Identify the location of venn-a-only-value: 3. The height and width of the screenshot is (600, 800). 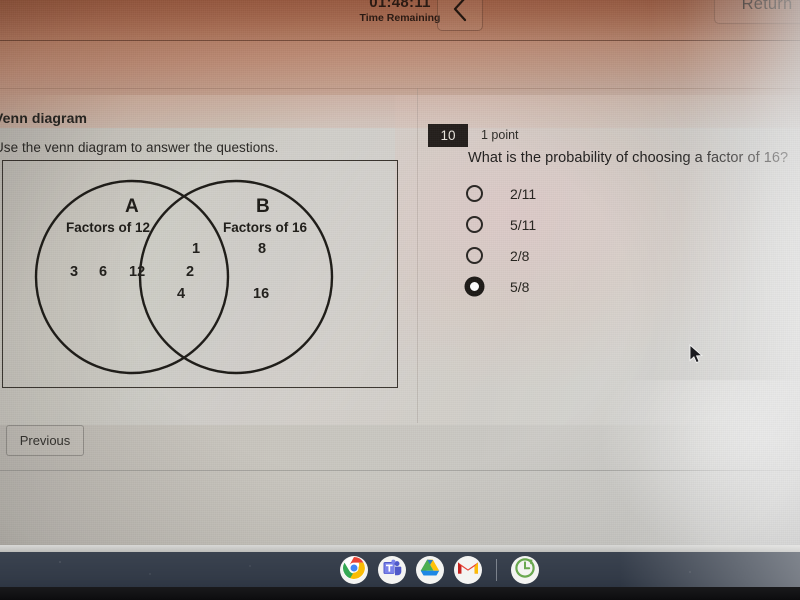
(74, 272).